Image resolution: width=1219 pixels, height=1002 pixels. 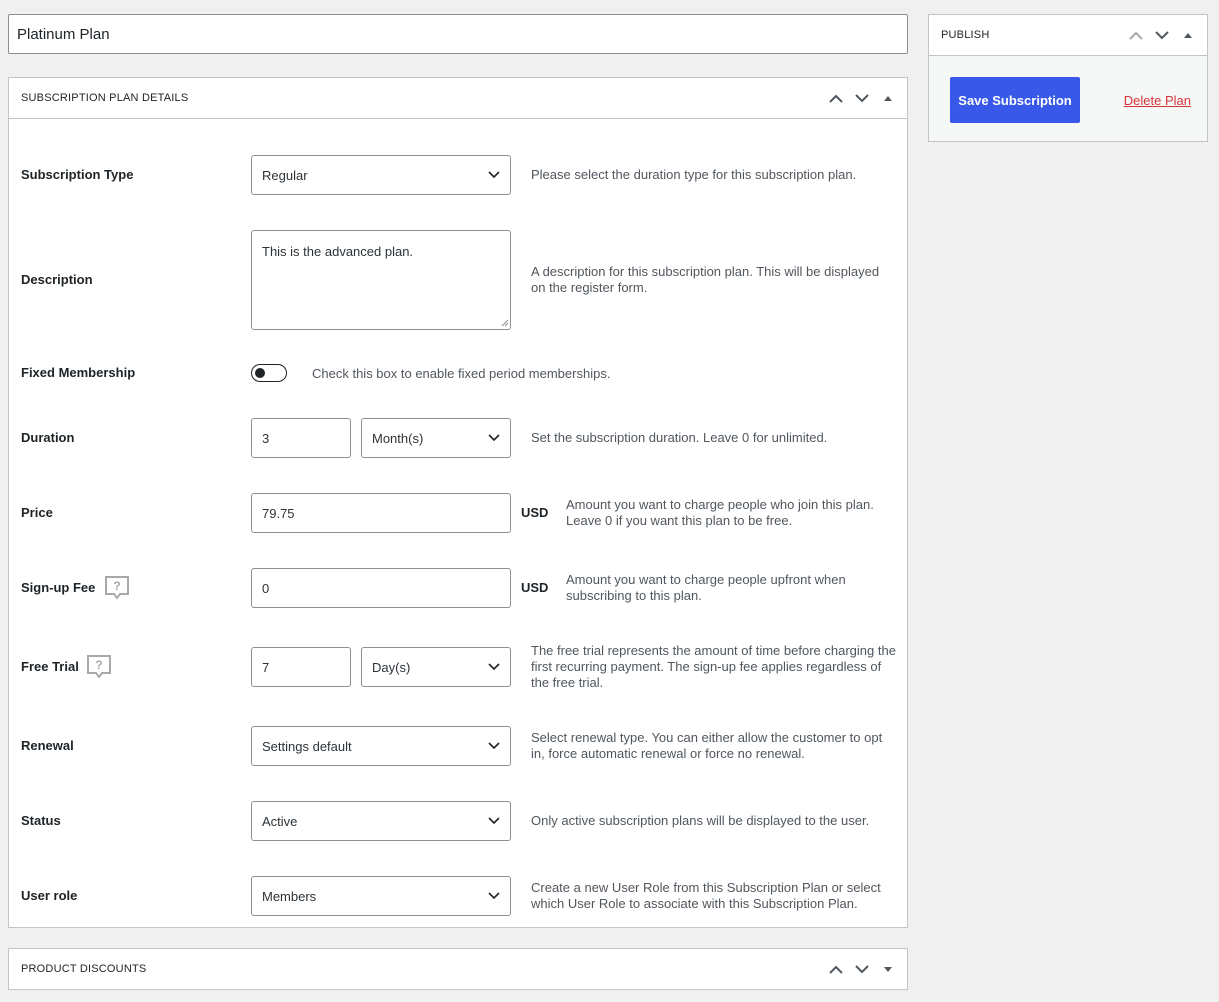 I want to click on subscription-type-label: Subscription Type, so click(x=77, y=174).